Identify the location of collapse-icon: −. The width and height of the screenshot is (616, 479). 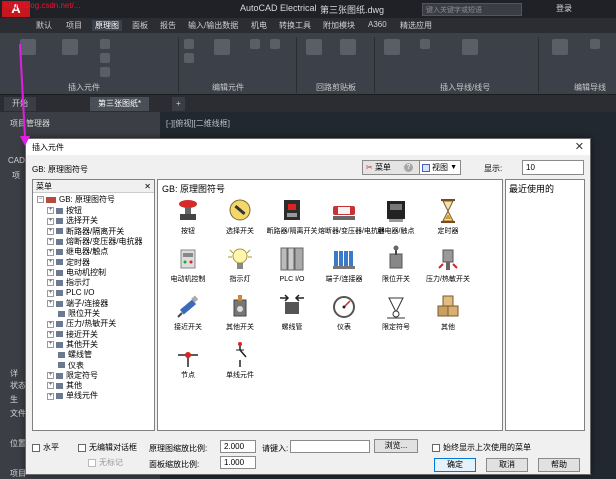
(40, 200).